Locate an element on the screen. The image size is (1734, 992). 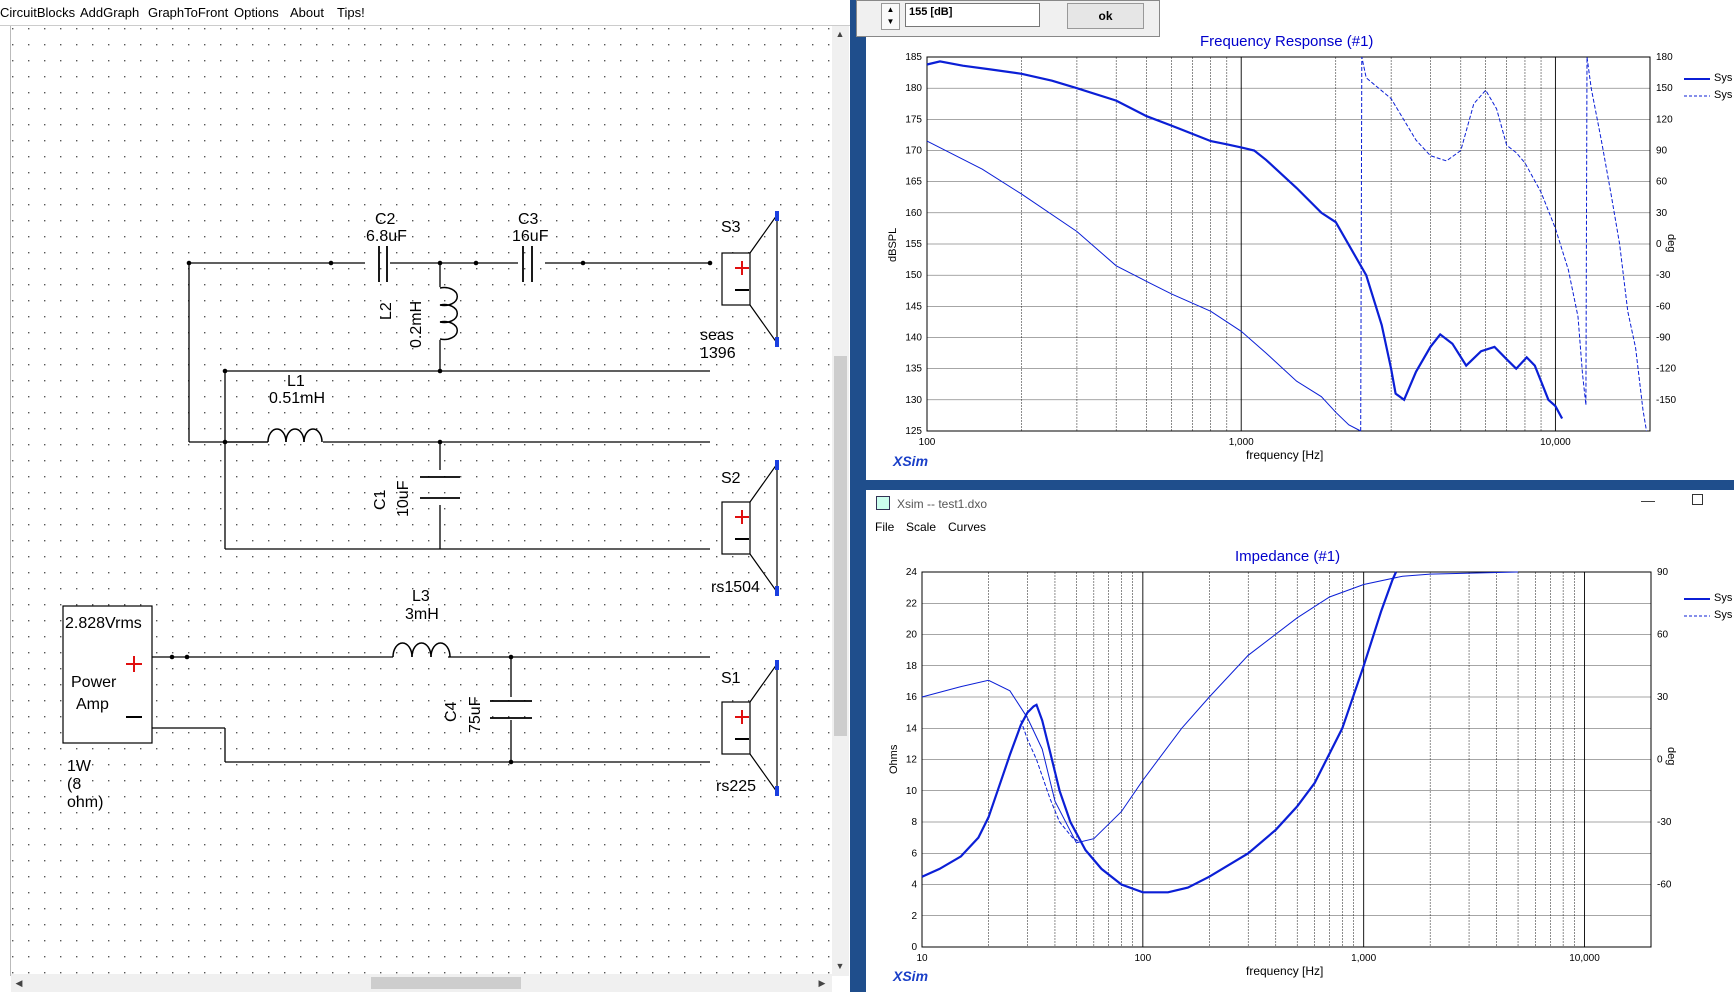
c3-value: 16uF is located at coordinates (530, 236).